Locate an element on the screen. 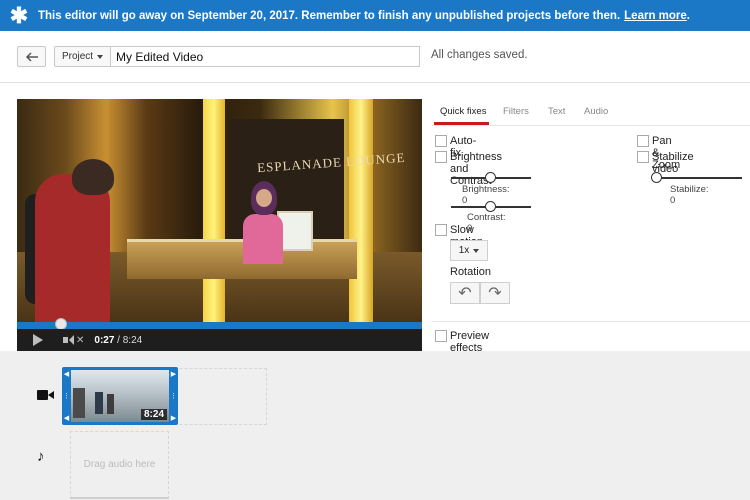  stabilize-slider-track is located at coordinates (698, 178).